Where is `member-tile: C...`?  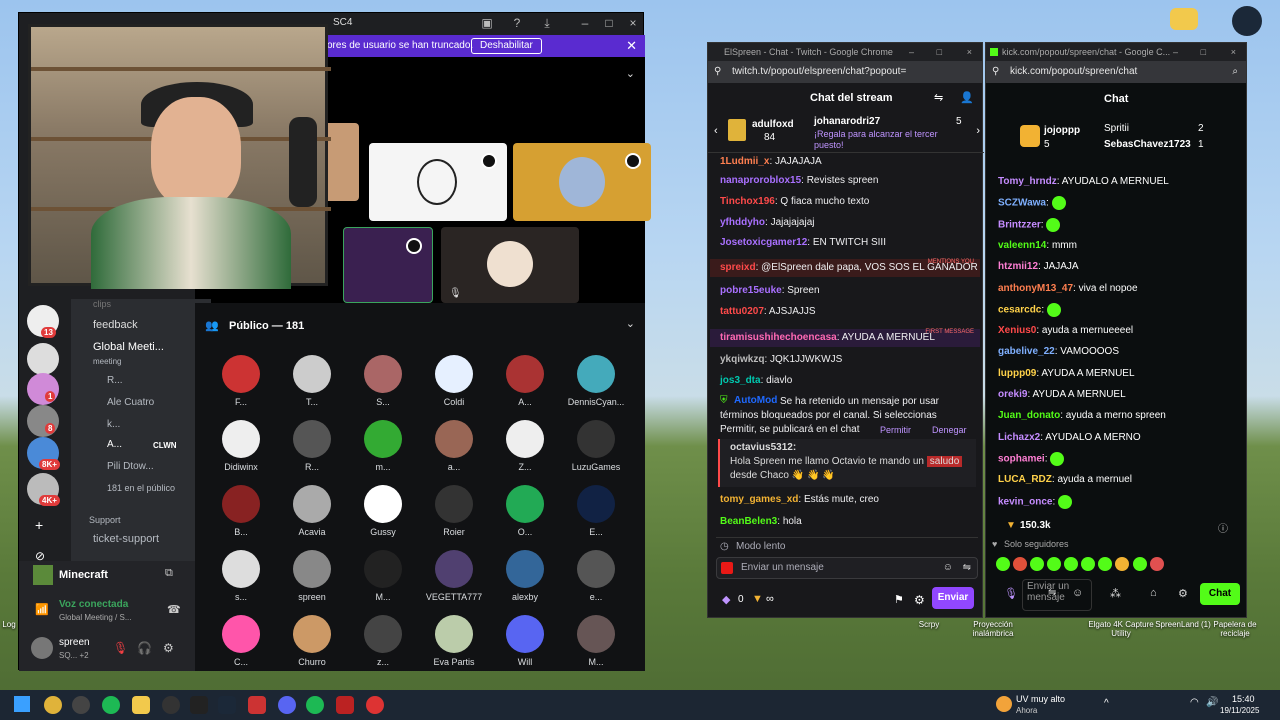 member-tile: C... is located at coordinates (241, 641).